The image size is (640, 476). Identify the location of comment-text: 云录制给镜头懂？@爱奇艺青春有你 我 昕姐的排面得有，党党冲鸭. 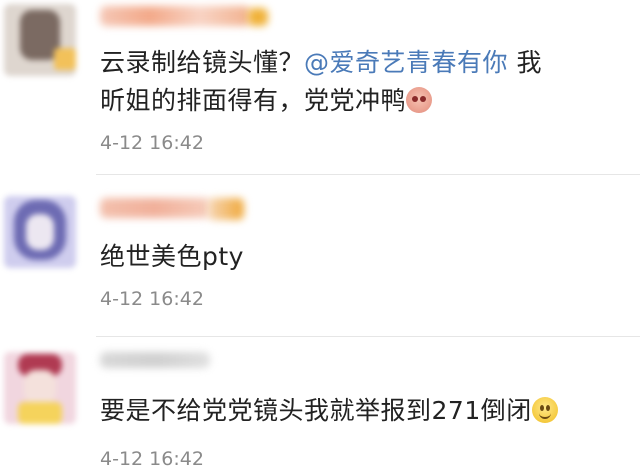
(321, 81).